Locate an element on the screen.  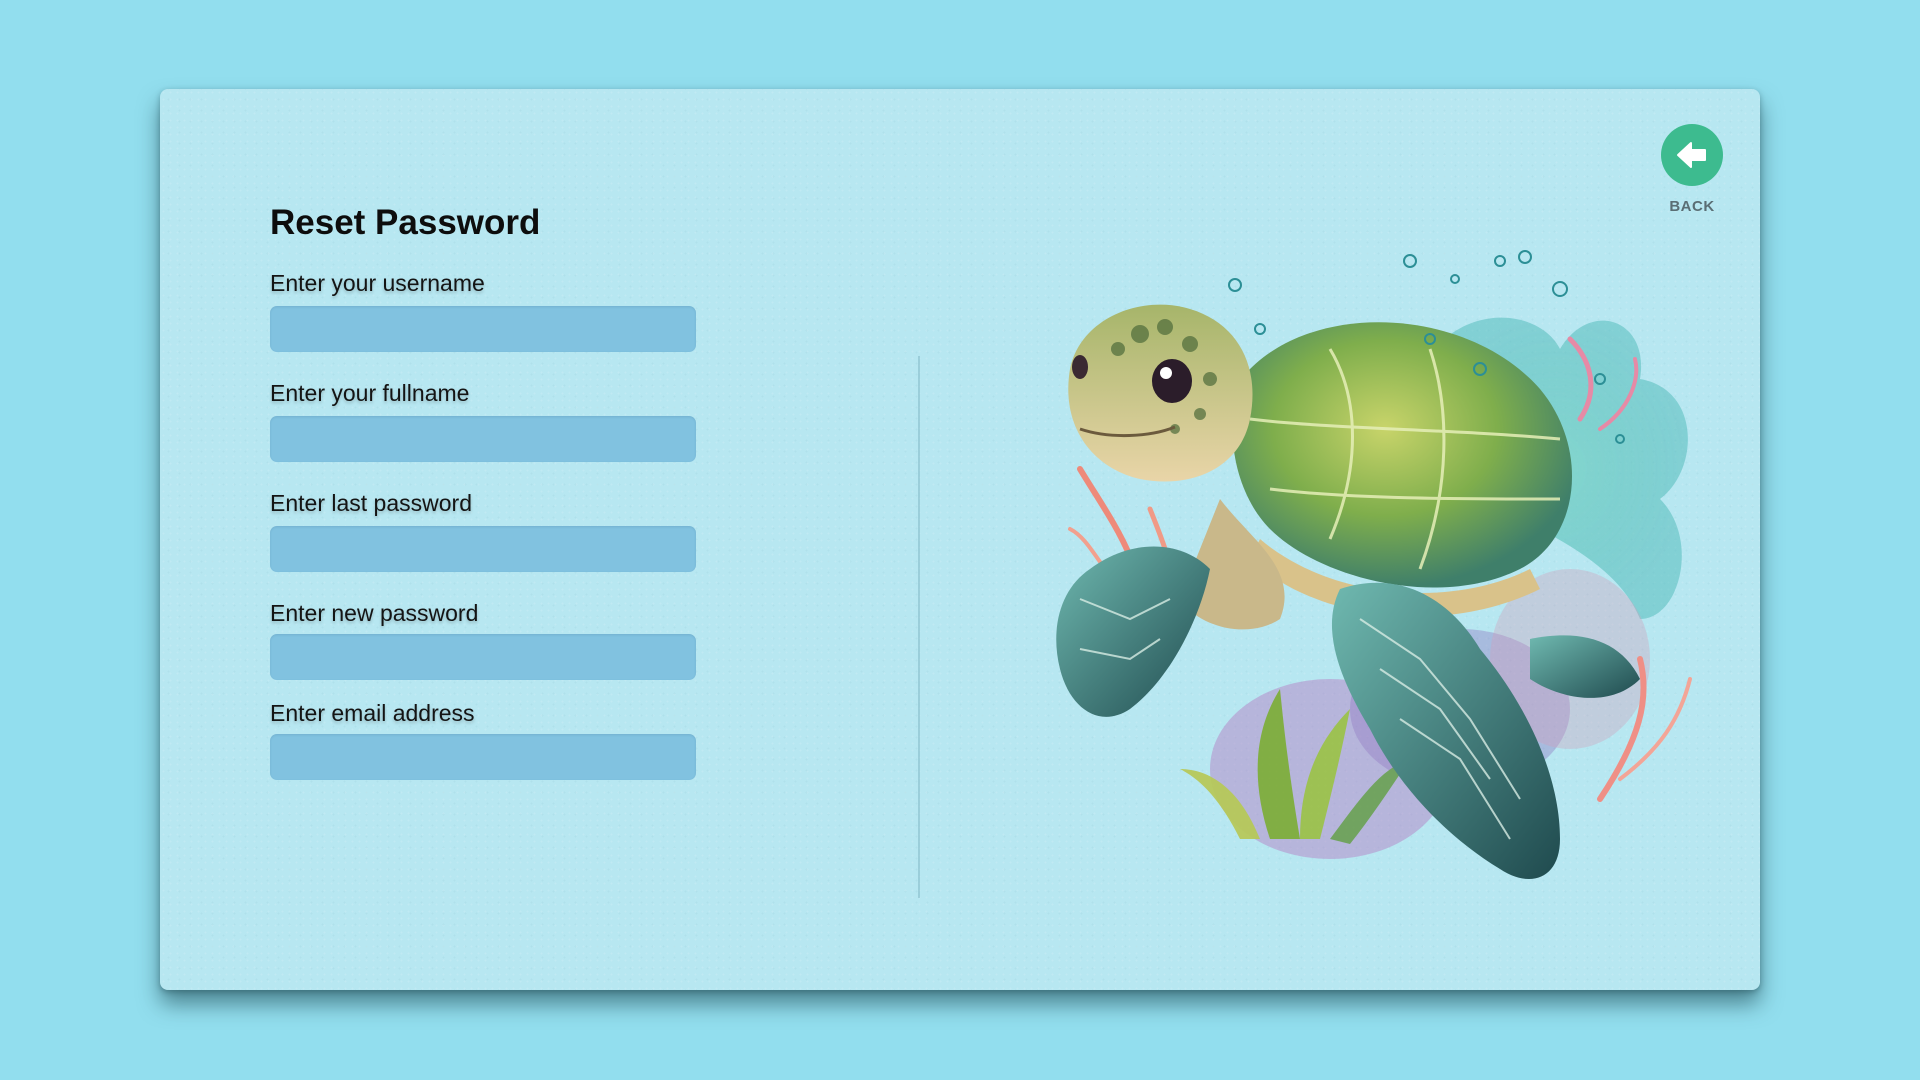
last-password-input is located at coordinates (483, 549).